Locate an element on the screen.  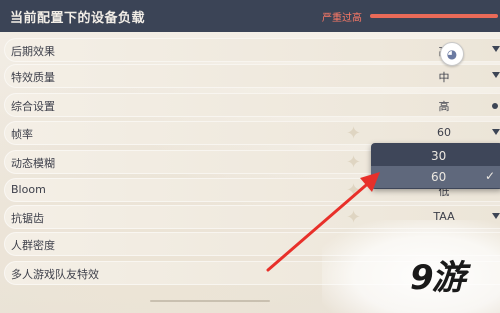
bottom-divider is located at coordinates (210, 301).